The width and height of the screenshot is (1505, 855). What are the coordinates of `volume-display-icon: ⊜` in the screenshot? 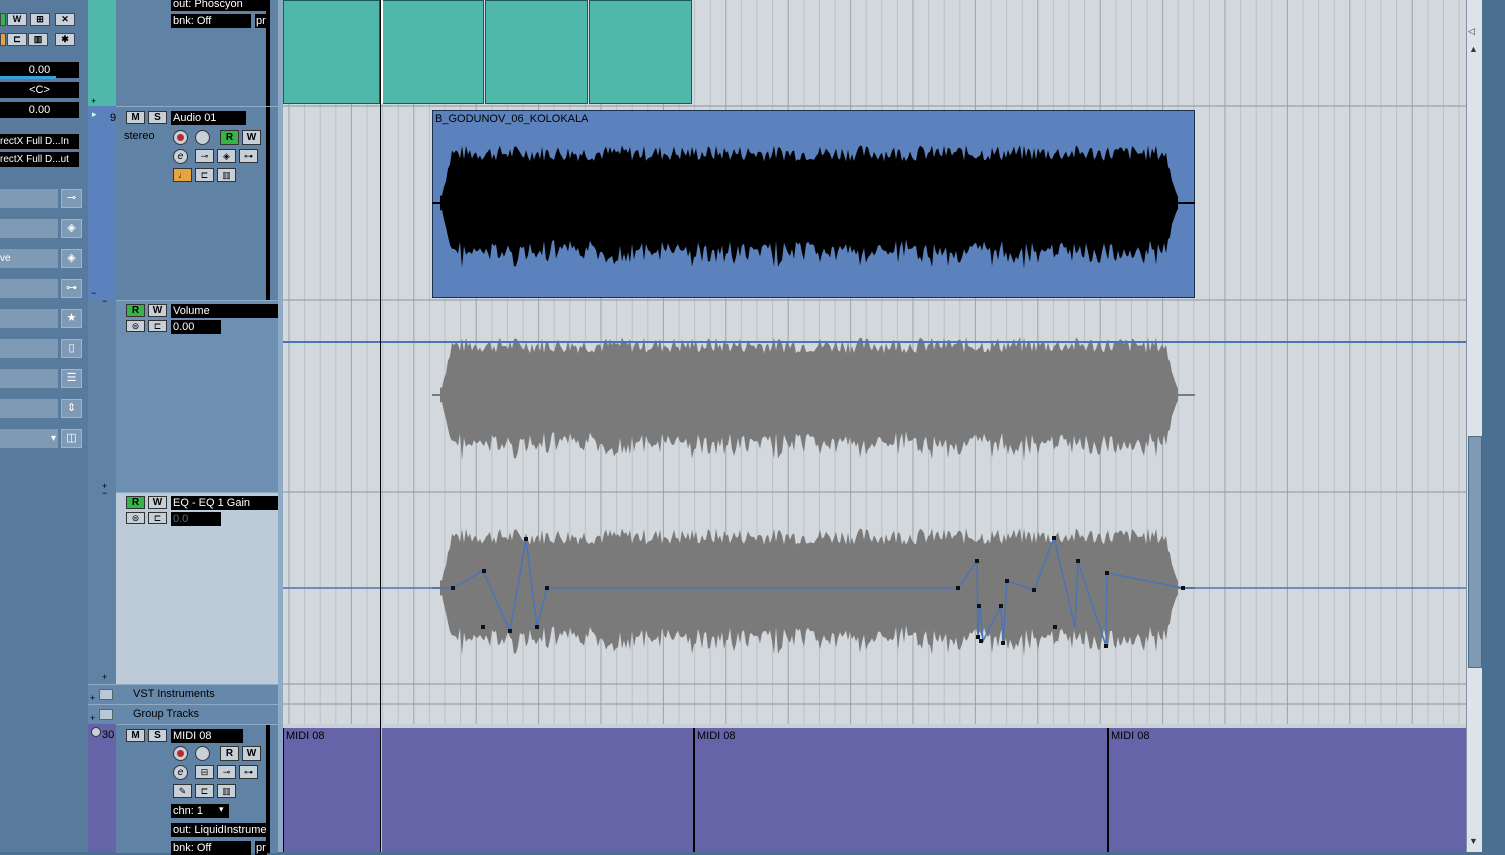 It's located at (135, 326).